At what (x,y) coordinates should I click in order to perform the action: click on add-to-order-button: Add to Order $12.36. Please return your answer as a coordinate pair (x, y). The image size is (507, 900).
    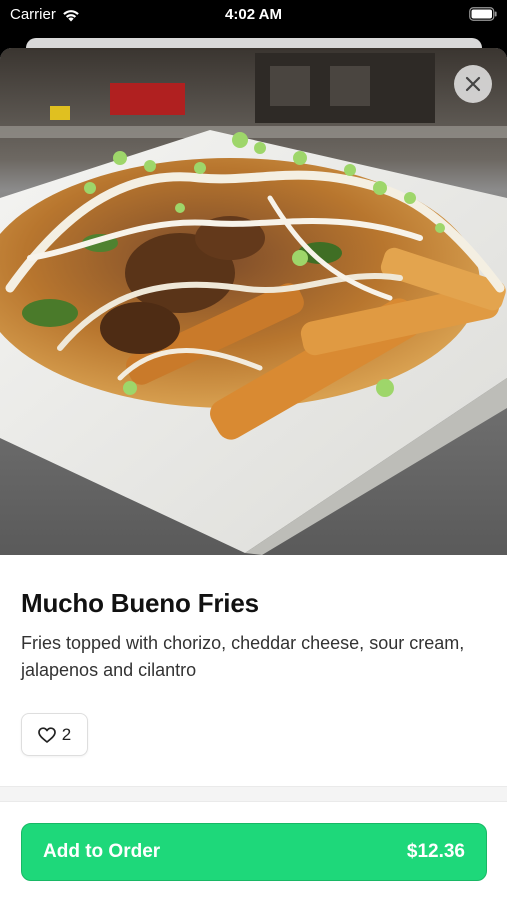
    Looking at the image, I should click on (254, 852).